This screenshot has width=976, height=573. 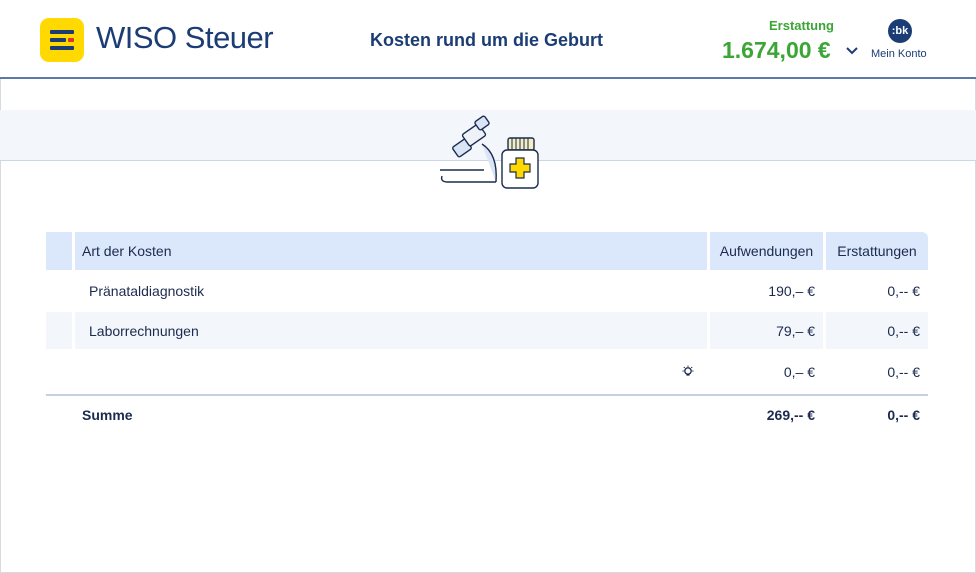 I want to click on row-2-spacer, so click(x=59, y=330).